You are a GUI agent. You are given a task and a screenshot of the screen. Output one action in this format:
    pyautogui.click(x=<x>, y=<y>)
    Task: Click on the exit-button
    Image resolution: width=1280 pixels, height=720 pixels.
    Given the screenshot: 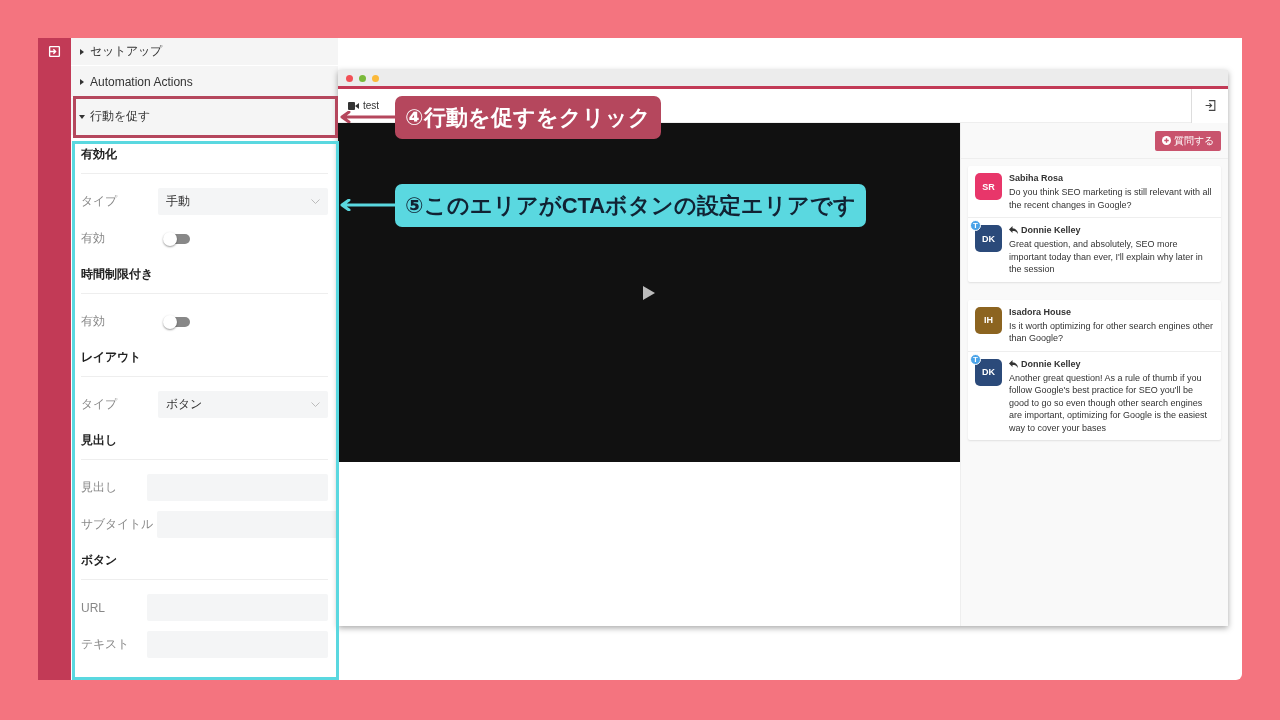 What is the action you would take?
    pyautogui.click(x=1209, y=105)
    